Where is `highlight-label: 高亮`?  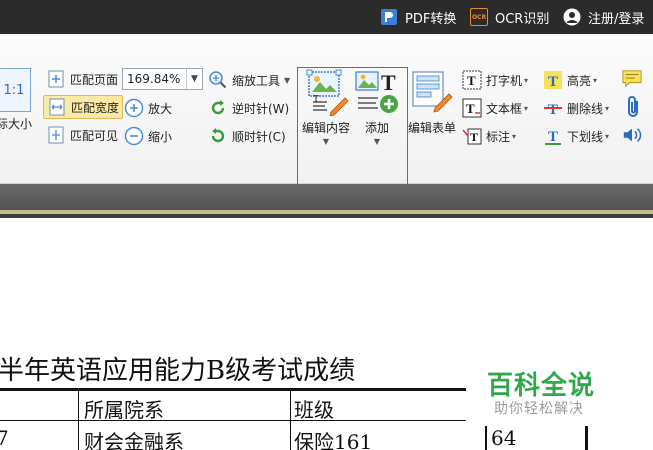 highlight-label: 高亮 is located at coordinates (579, 80).